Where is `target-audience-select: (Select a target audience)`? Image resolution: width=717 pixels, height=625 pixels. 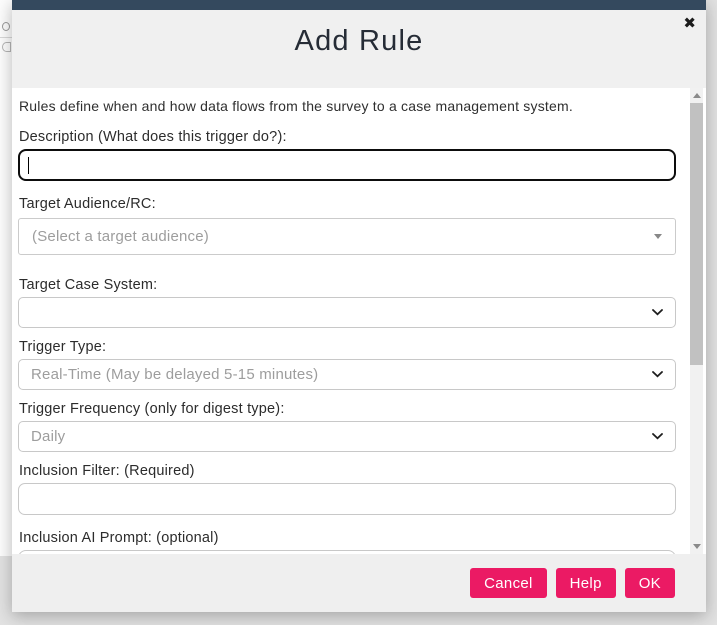
target-audience-select: (Select a target audience) is located at coordinates (347, 236).